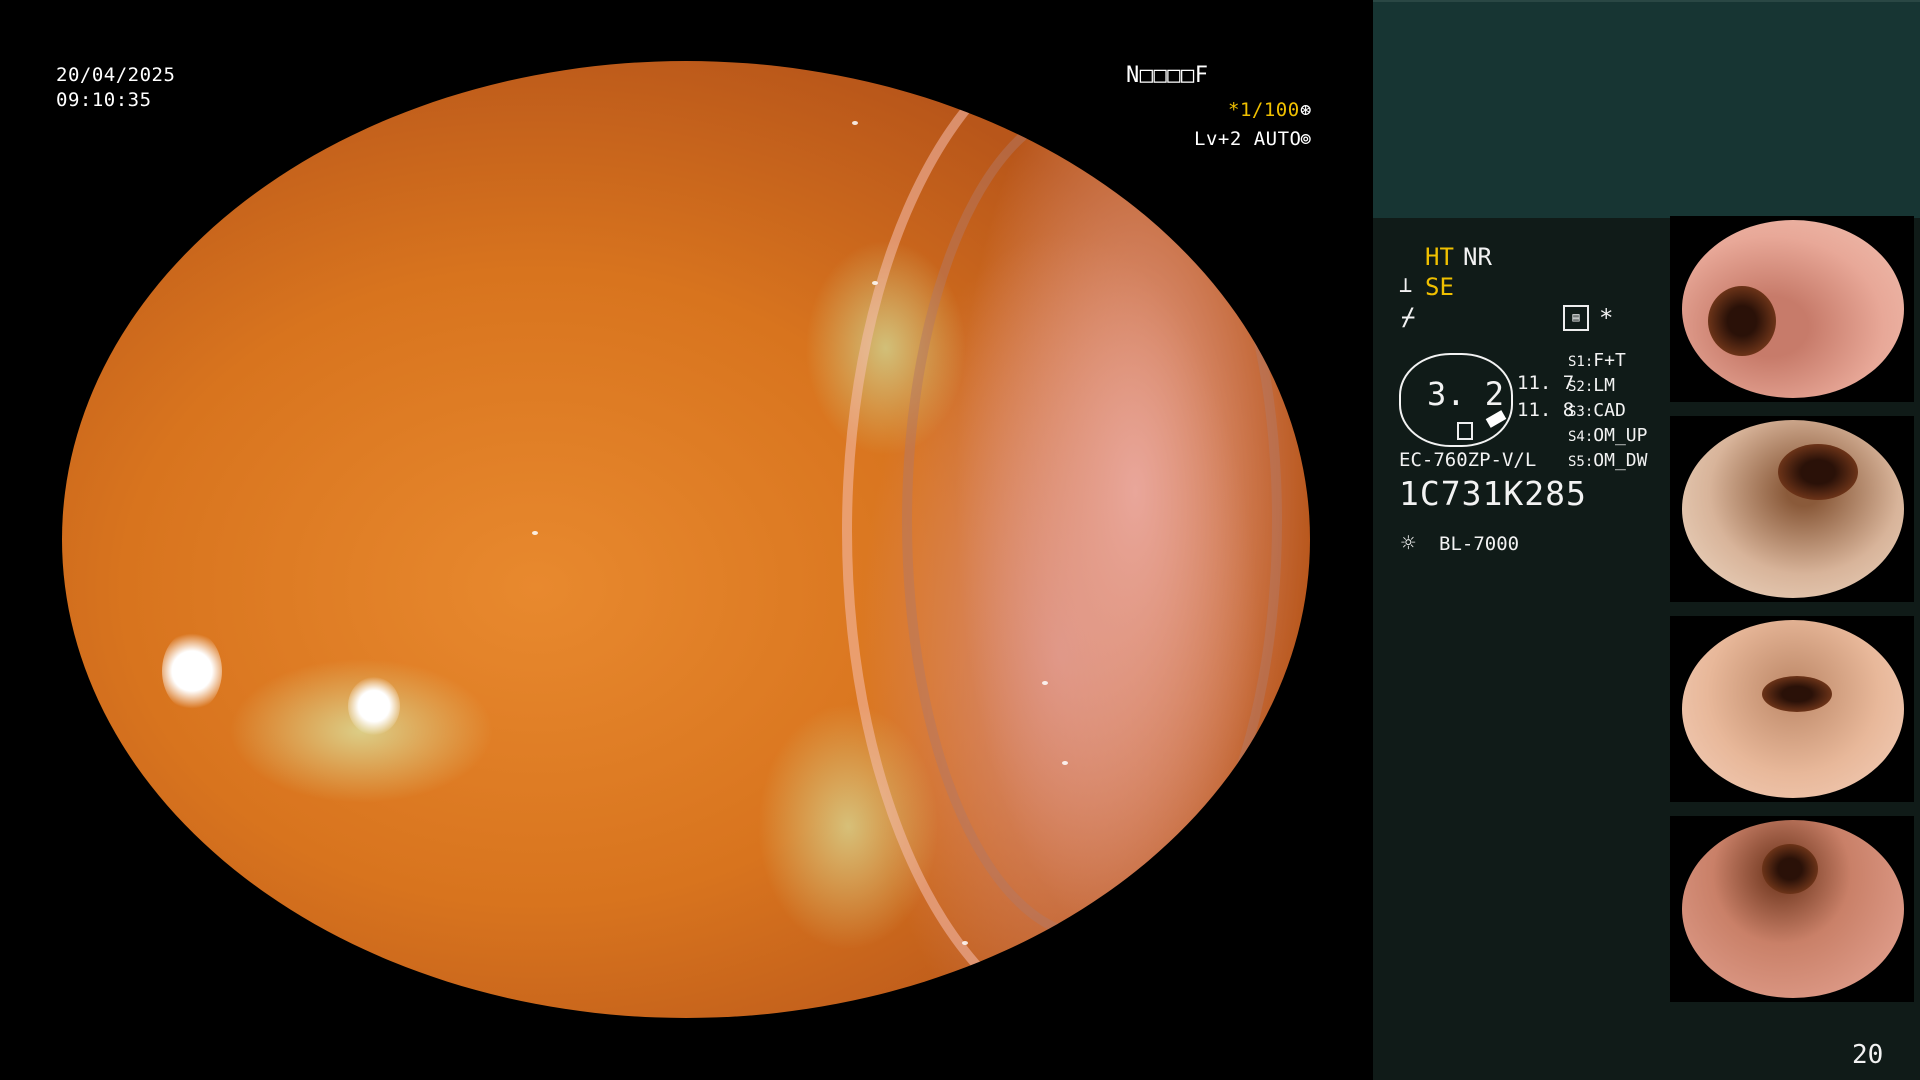 The image size is (1920, 1080). What do you see at coordinates (1868, 1055) in the screenshot?
I see `page-number: 20` at bounding box center [1868, 1055].